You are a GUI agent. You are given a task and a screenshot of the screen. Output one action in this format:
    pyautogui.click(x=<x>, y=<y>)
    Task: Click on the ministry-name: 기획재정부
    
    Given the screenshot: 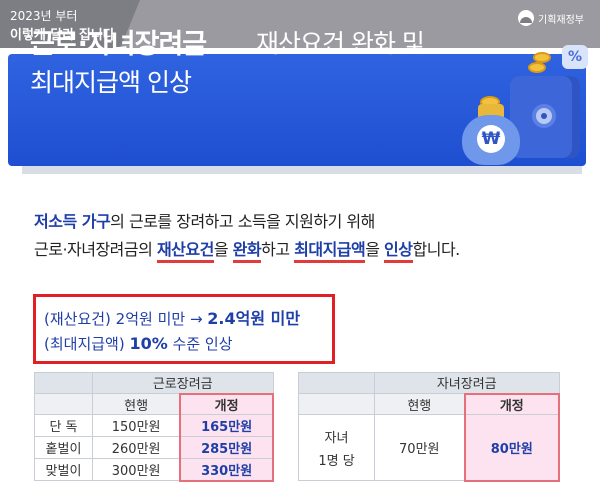 What is the action you would take?
    pyautogui.click(x=561, y=20)
    